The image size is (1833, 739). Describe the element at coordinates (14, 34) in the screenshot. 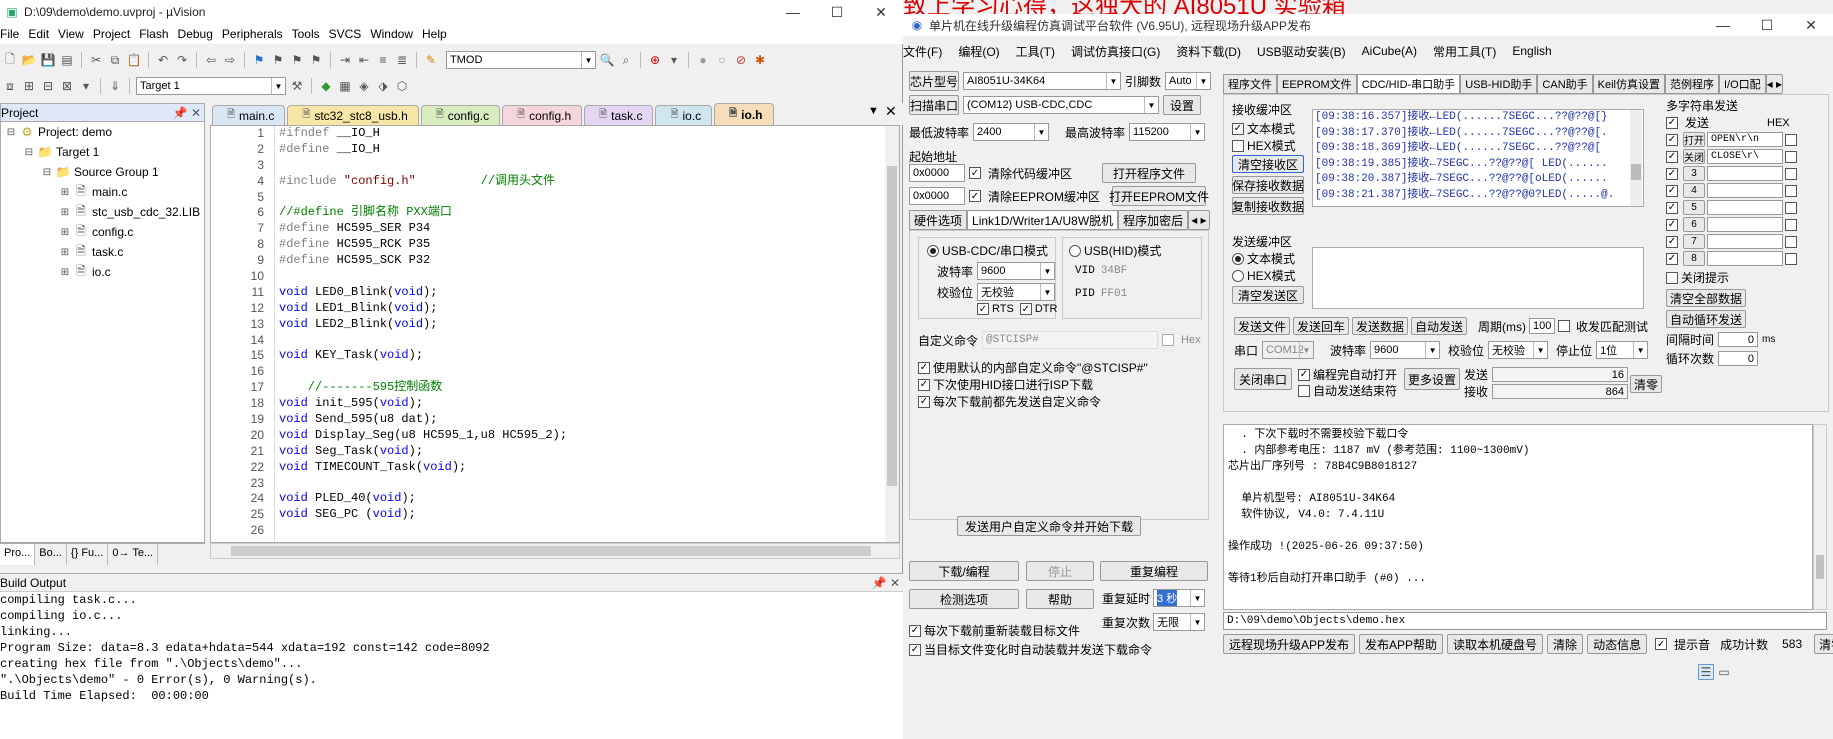

I see `menu-file: File` at that location.